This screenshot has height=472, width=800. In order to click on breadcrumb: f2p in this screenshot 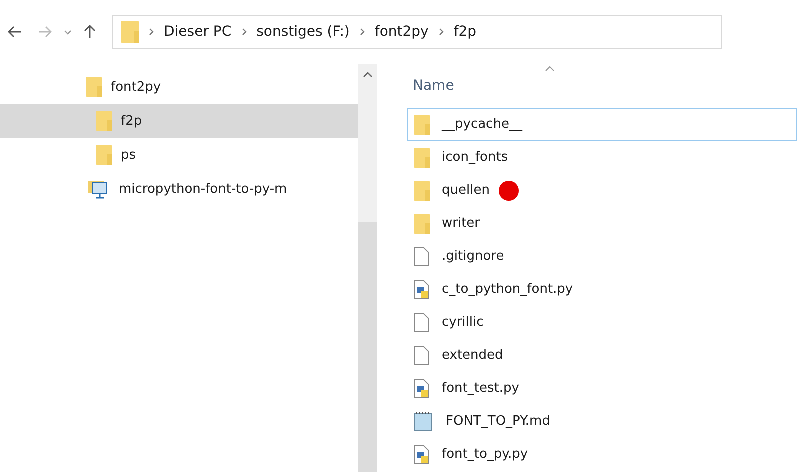, I will do `click(465, 32)`.